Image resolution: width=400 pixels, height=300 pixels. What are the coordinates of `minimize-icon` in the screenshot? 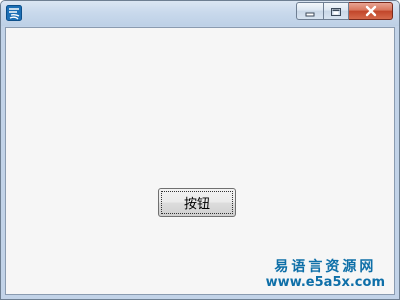 It's located at (310, 11).